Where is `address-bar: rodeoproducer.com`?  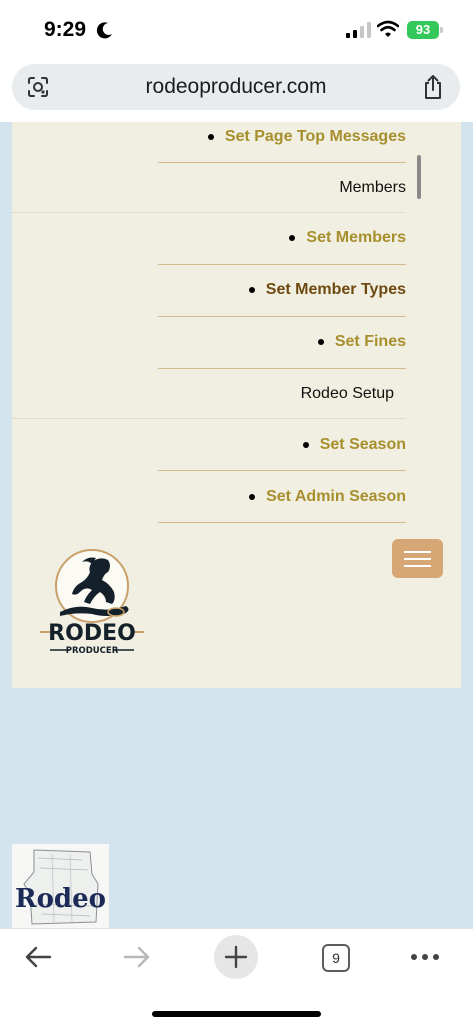
address-bar: rodeoproducer.com is located at coordinates (236, 87).